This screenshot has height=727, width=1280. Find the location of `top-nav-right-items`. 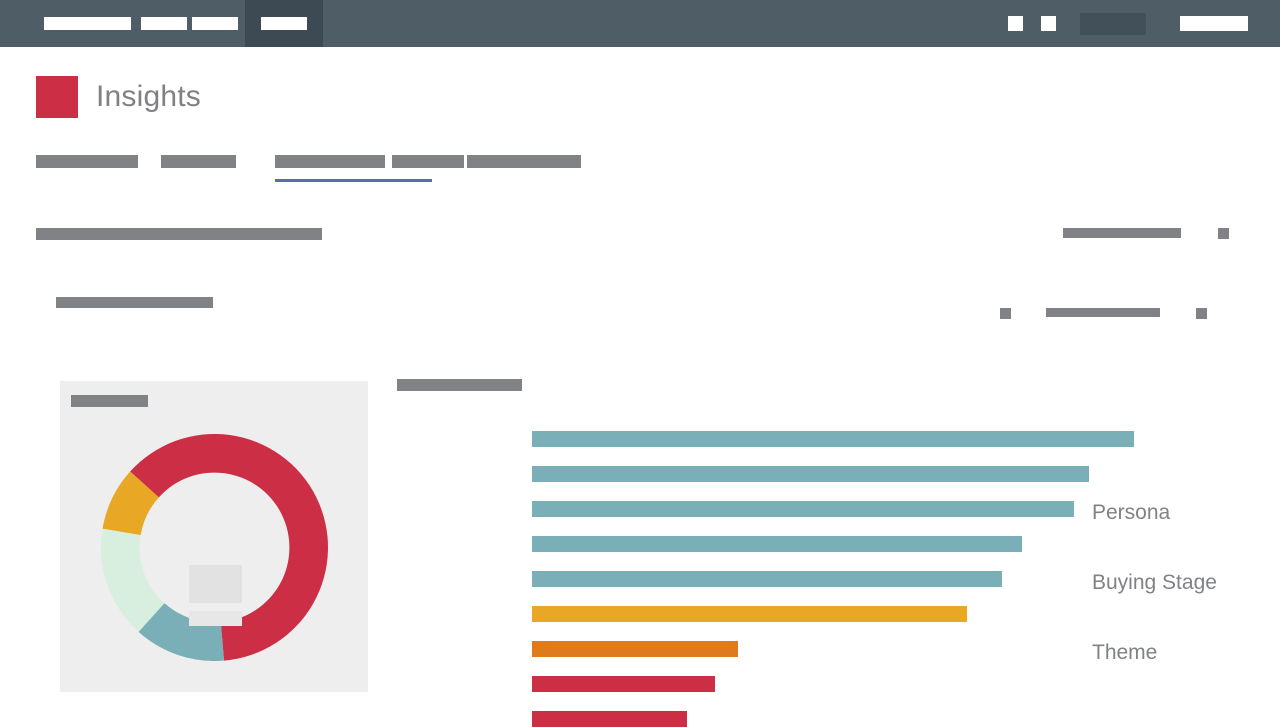

top-nav-right-items is located at coordinates (1120, 23).